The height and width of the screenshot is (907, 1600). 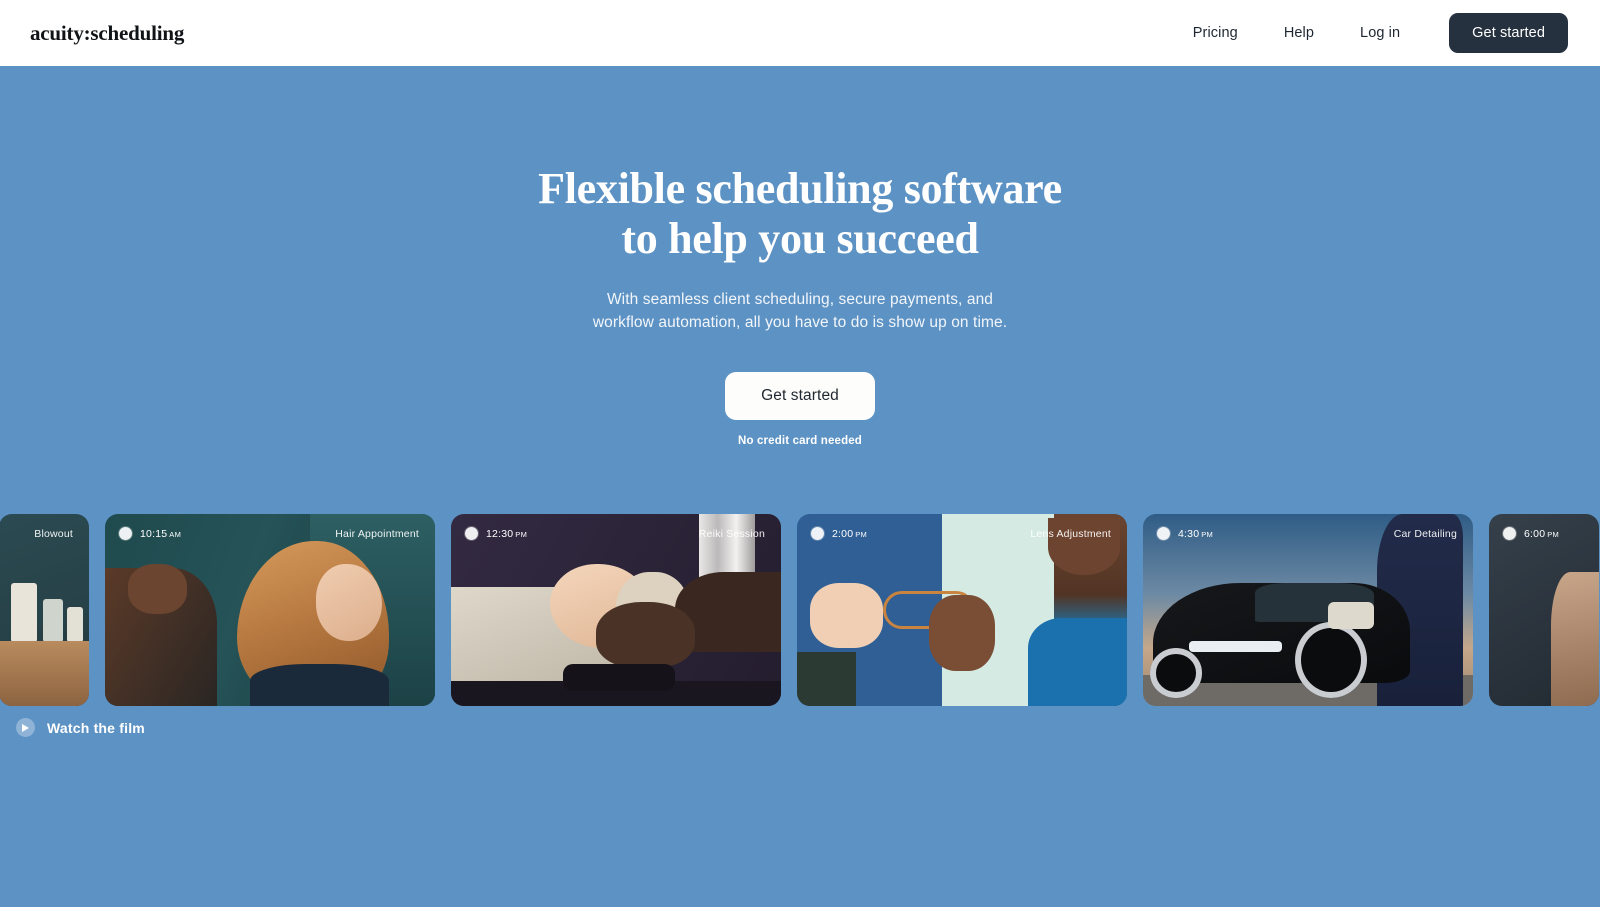 What do you see at coordinates (800, 441) in the screenshot?
I see `hero-credit-card-note: No credit card needed` at bounding box center [800, 441].